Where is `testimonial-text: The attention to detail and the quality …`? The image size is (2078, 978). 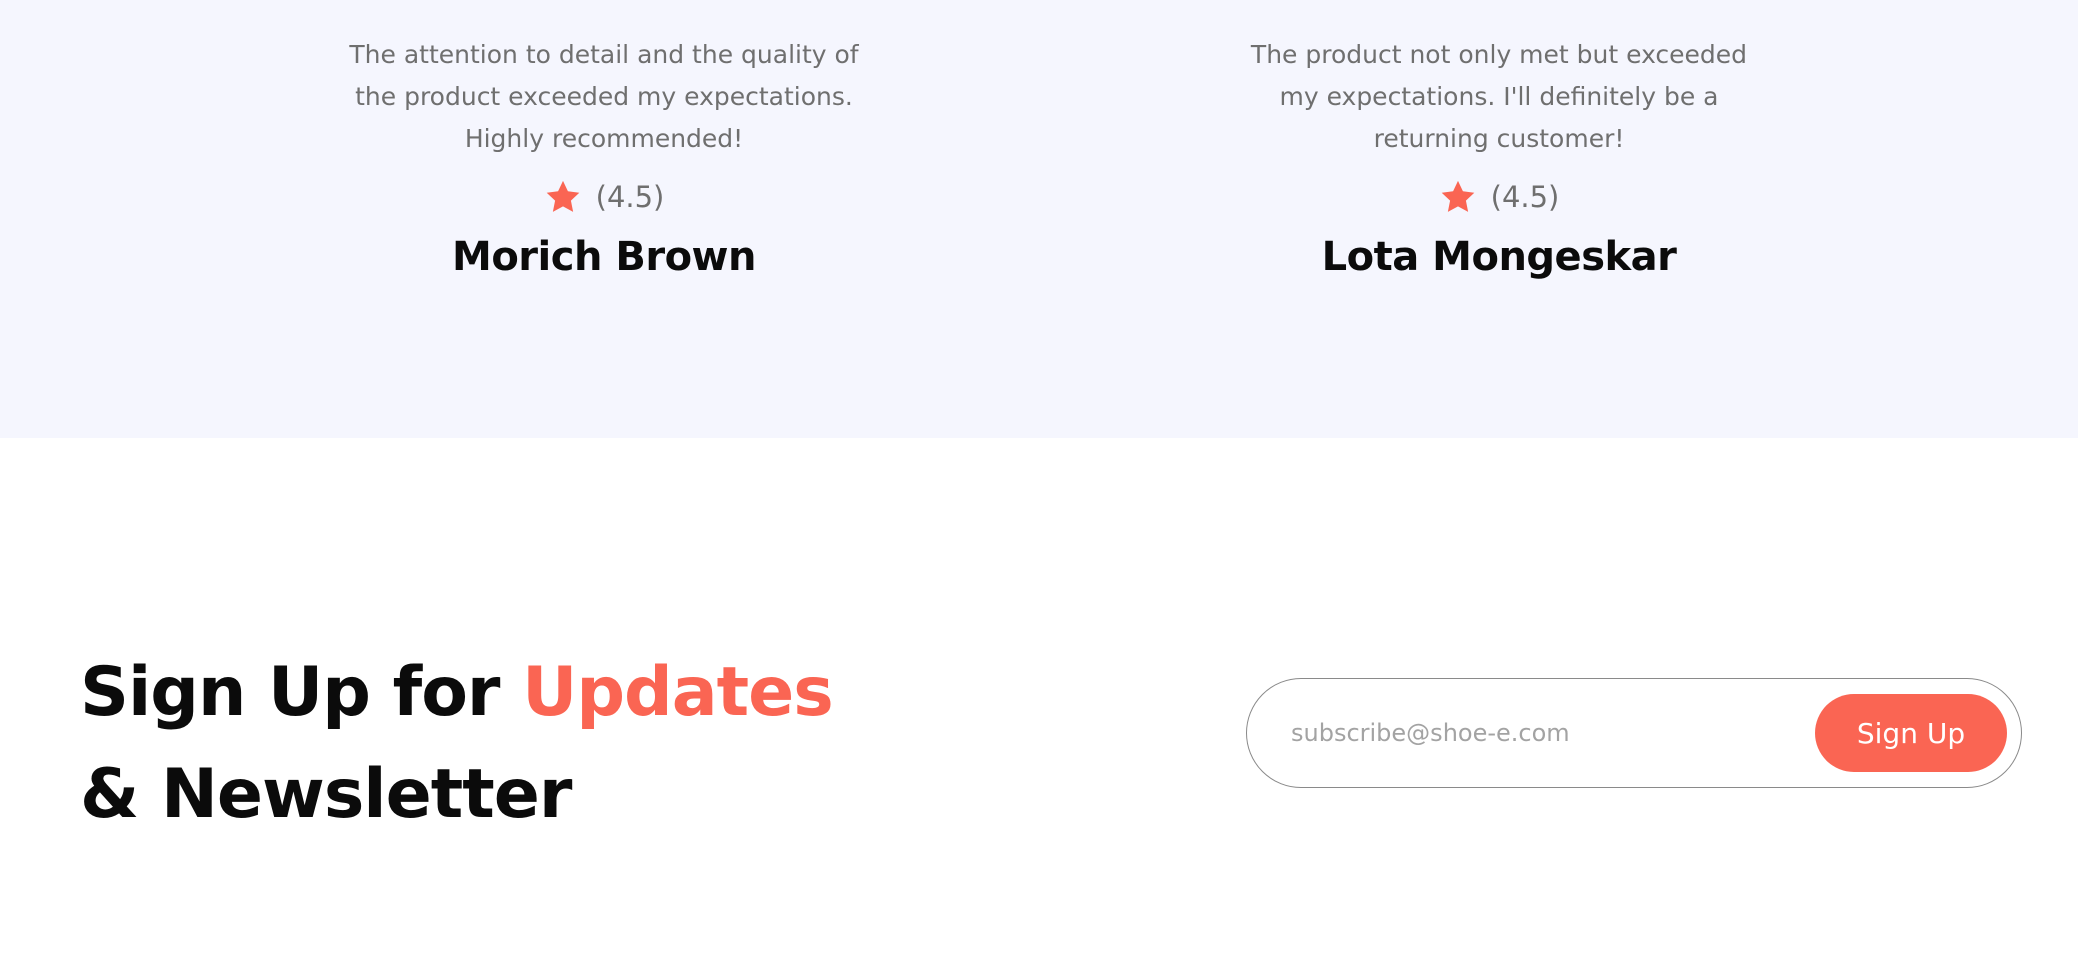 testimonial-text: The attention to detail and the quality … is located at coordinates (604, 80).